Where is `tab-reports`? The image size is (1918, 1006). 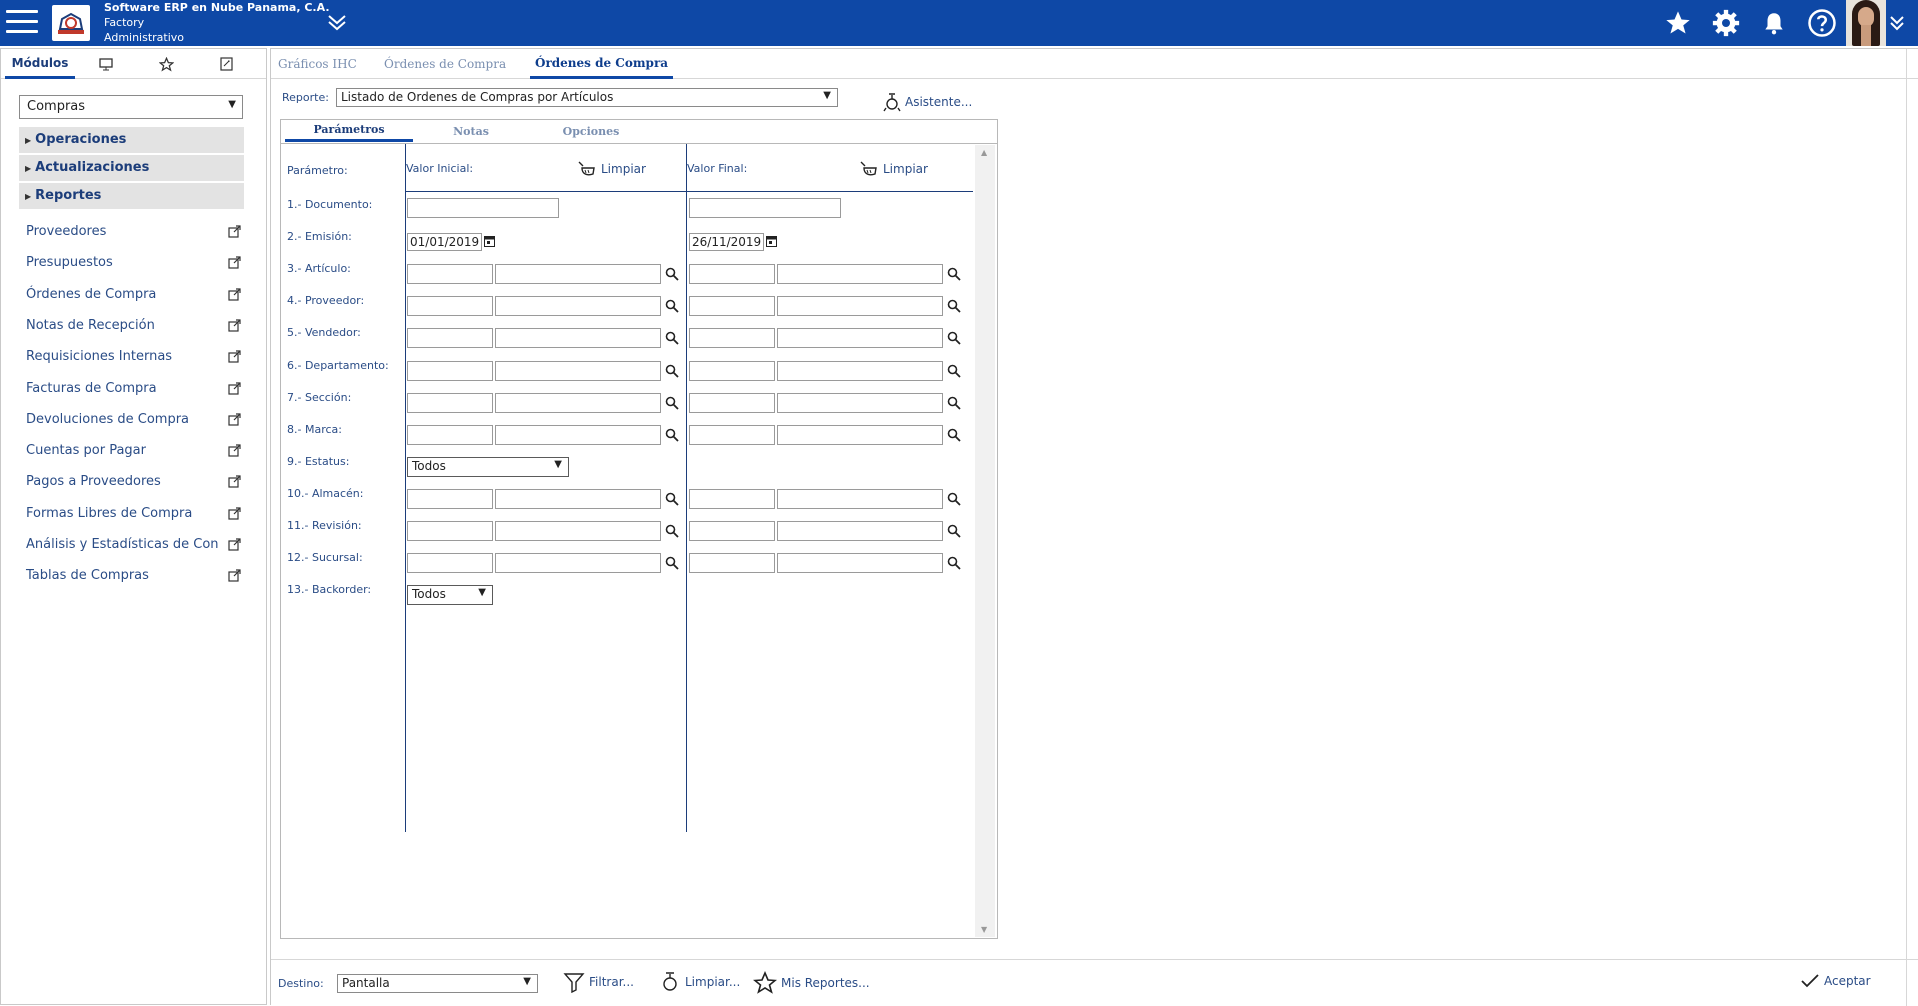 tab-reports is located at coordinates (226, 64).